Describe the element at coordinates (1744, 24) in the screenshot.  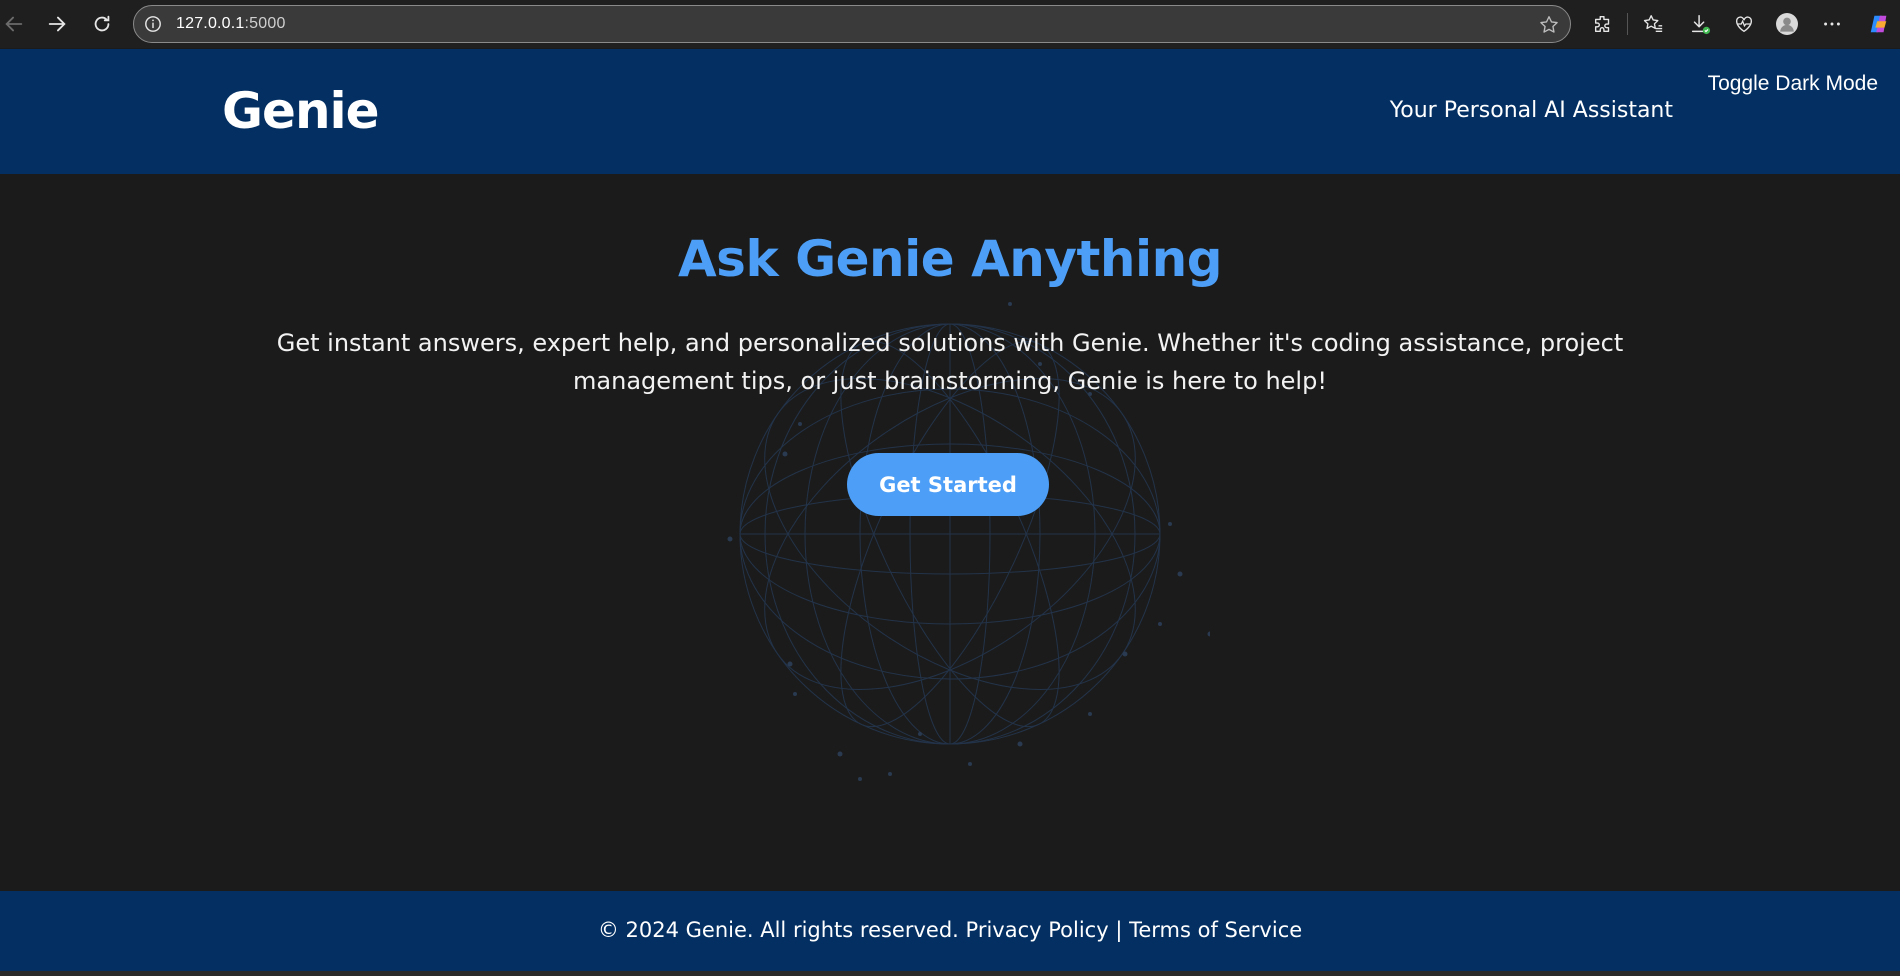
I see `heart-pulse-icon` at that location.